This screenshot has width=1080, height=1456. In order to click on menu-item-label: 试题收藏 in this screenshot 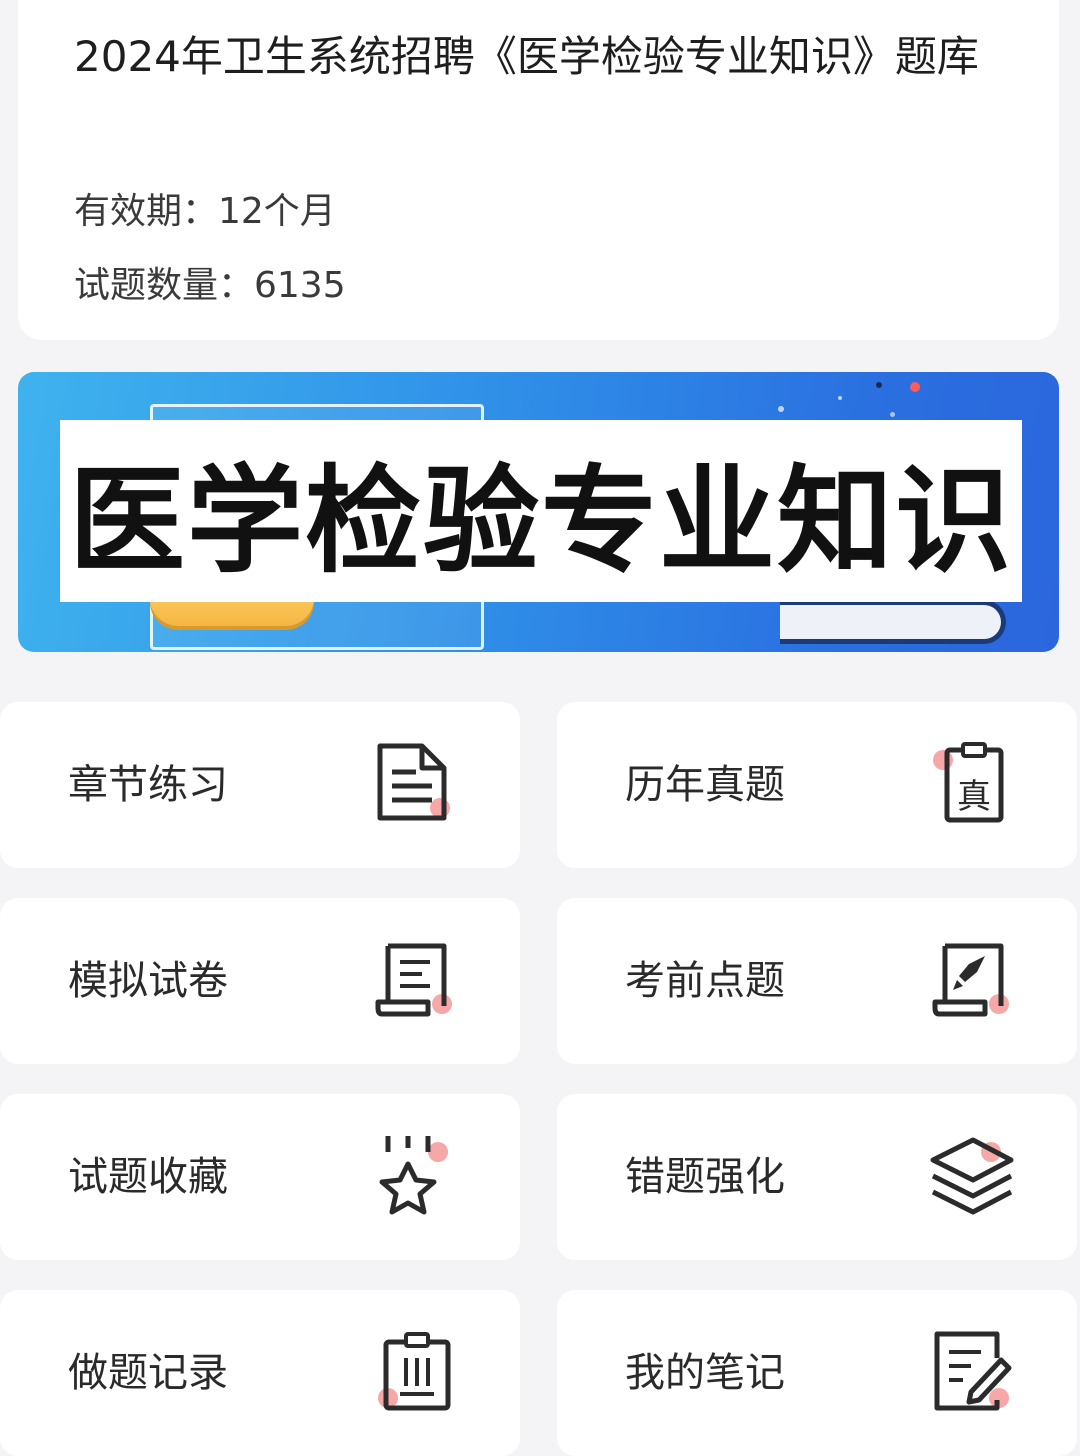, I will do `click(148, 1177)`.